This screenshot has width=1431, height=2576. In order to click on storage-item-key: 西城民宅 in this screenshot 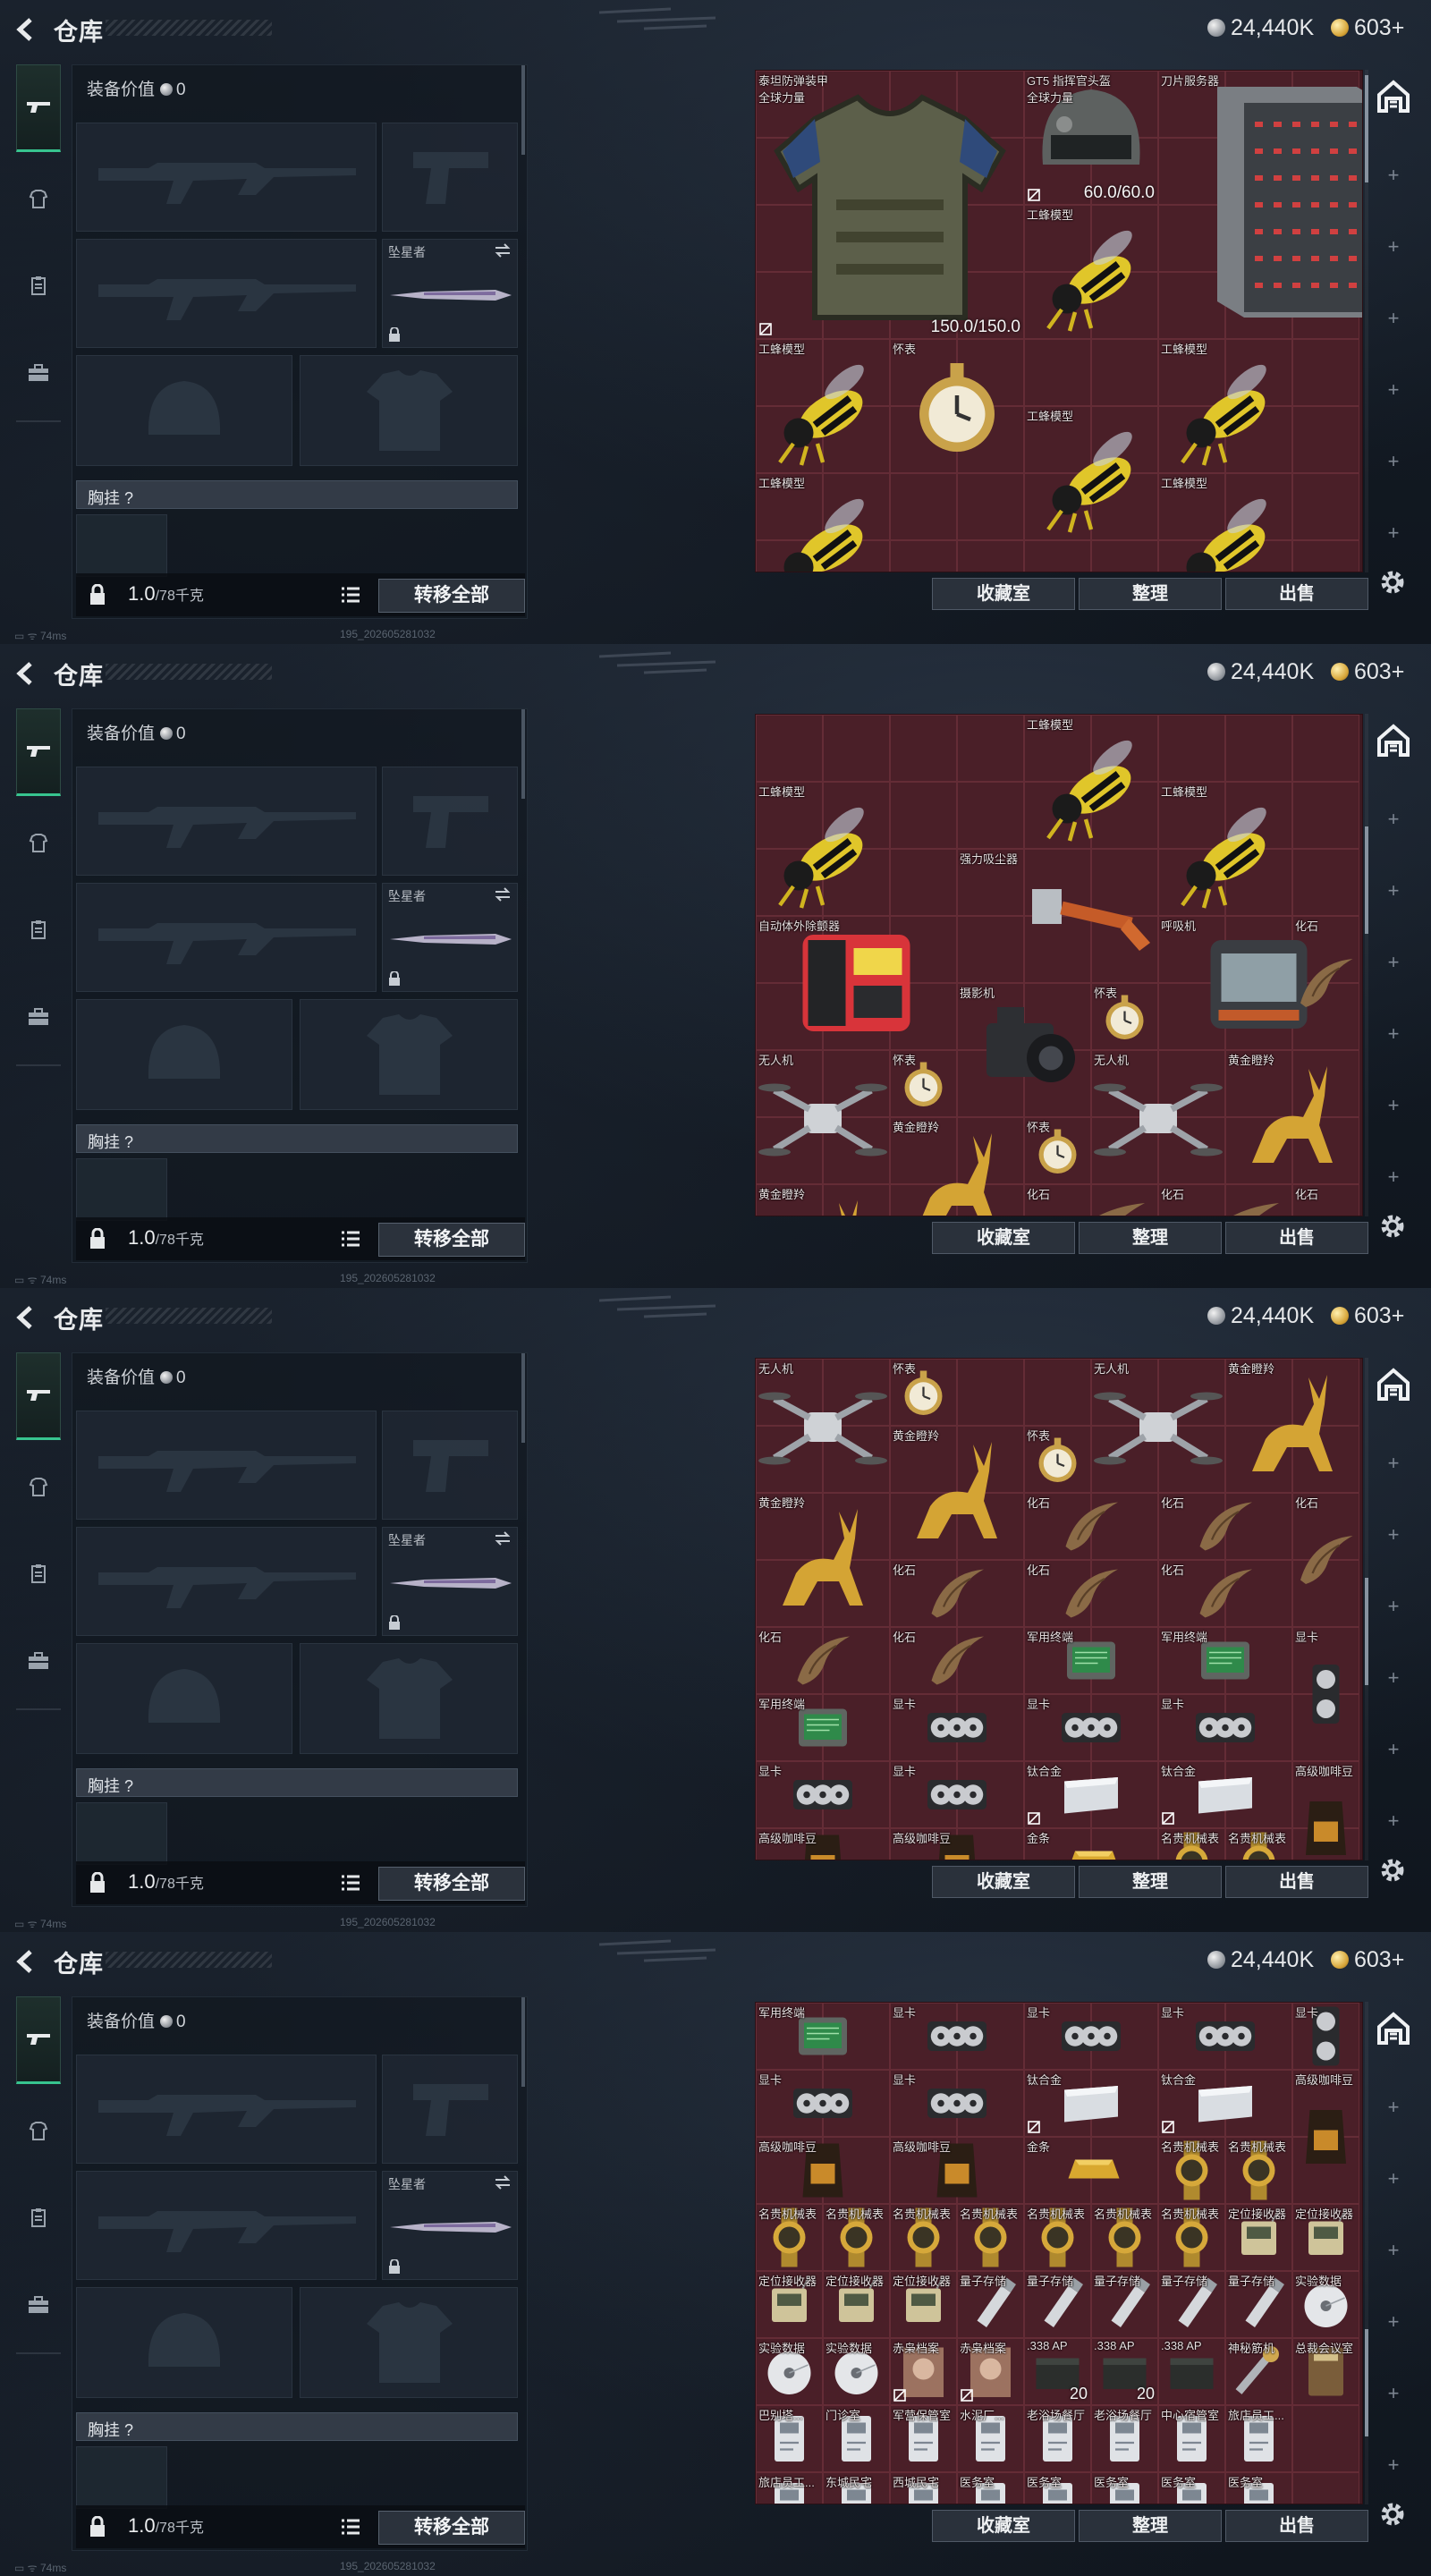, I will do `click(923, 2488)`.